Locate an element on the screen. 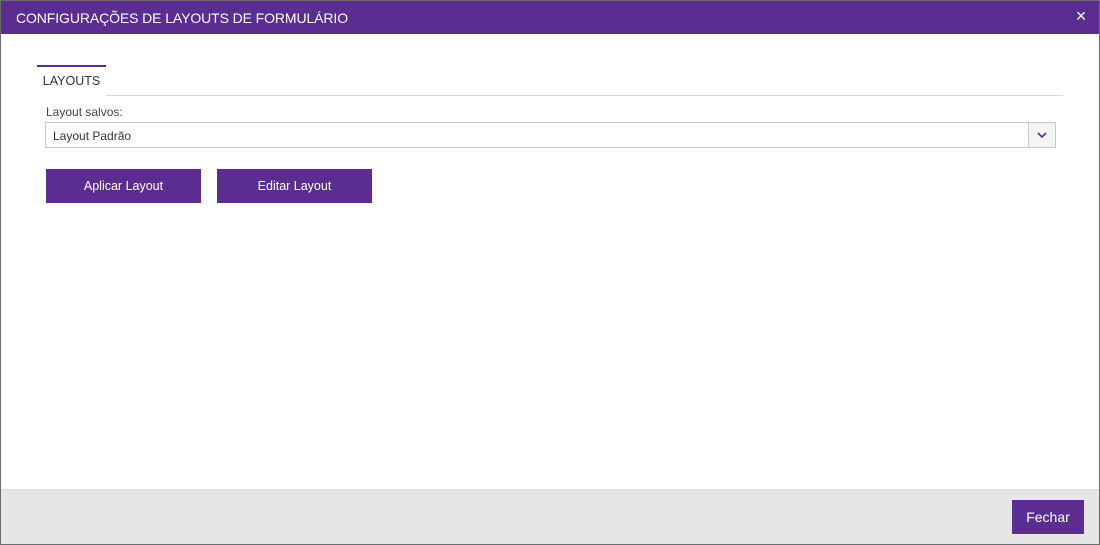  close-dialog-button: Fechar is located at coordinates (1048, 517).